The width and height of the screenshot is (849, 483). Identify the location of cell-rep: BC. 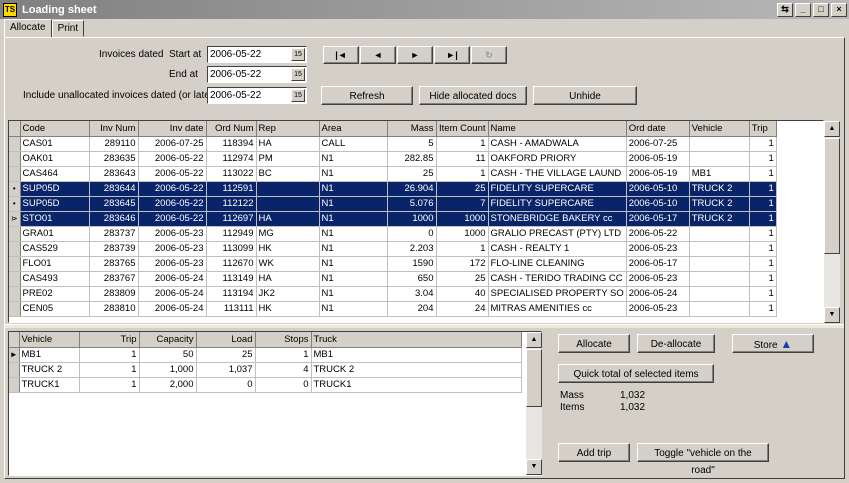
(288, 174).